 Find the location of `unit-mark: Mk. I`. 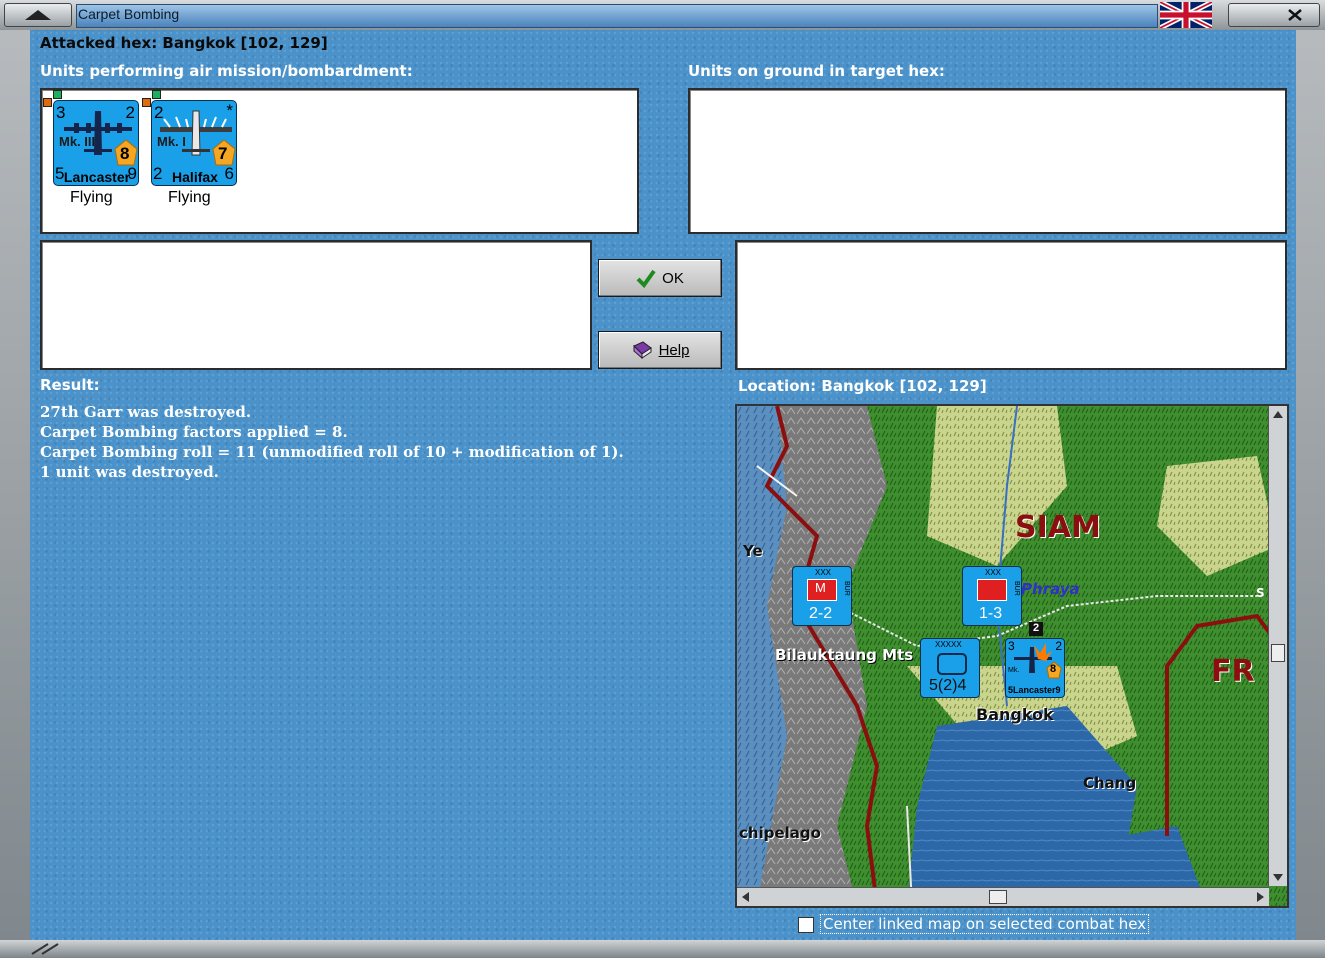

unit-mark: Mk. I is located at coordinates (171, 141).